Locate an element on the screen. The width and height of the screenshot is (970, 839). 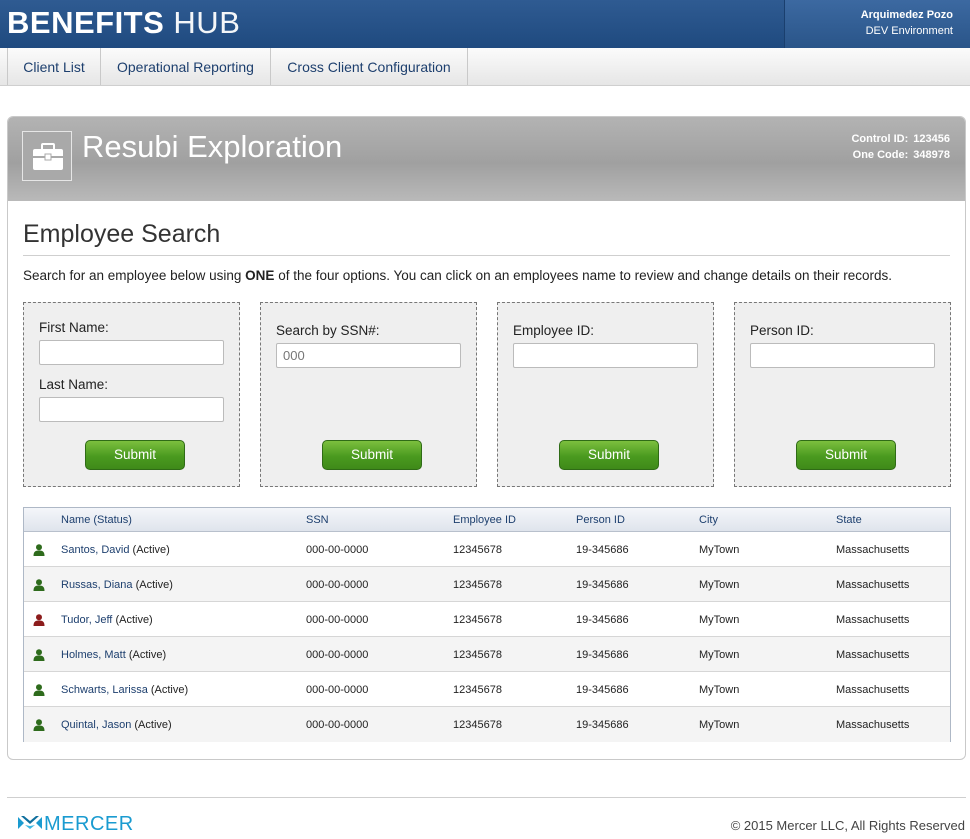
tab-client-list: Client List is located at coordinates (54, 66).